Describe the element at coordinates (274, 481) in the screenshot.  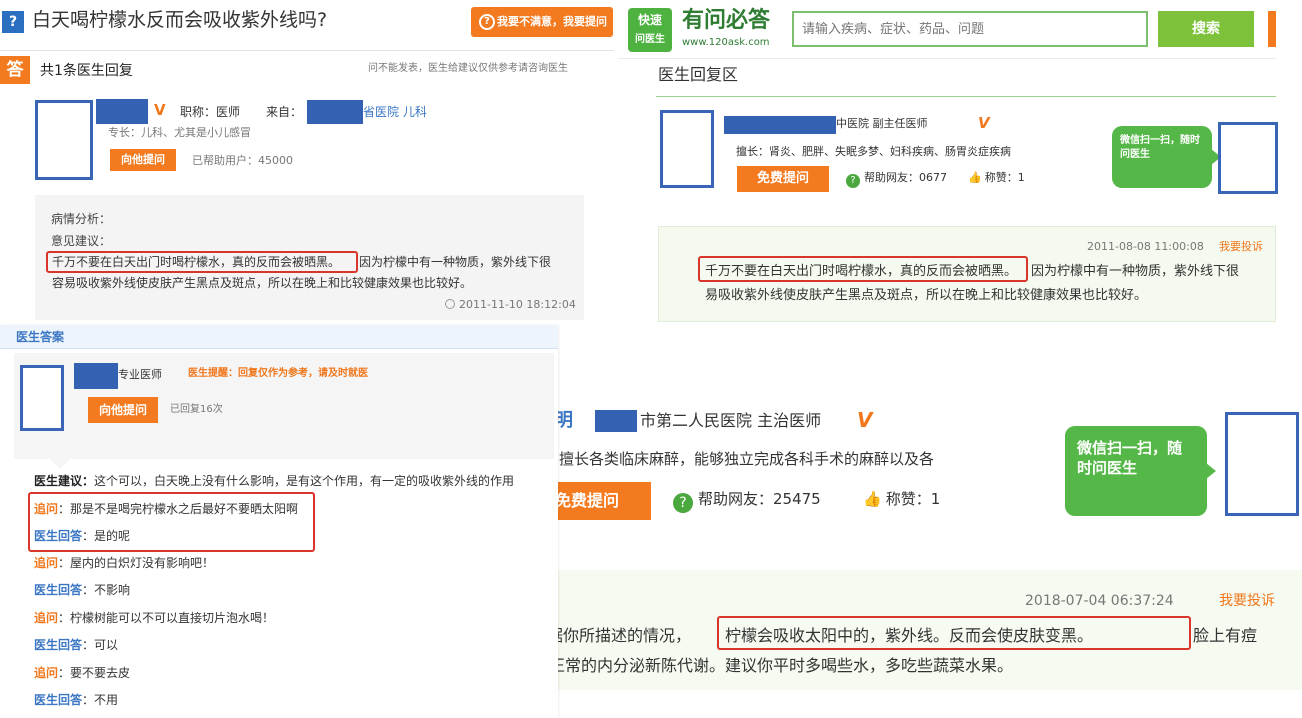
I see `advice-text: 医生建议：这个可以，白天晚上没有什么影响，是有这个作用，有一定的吸收紫外线的作用` at that location.